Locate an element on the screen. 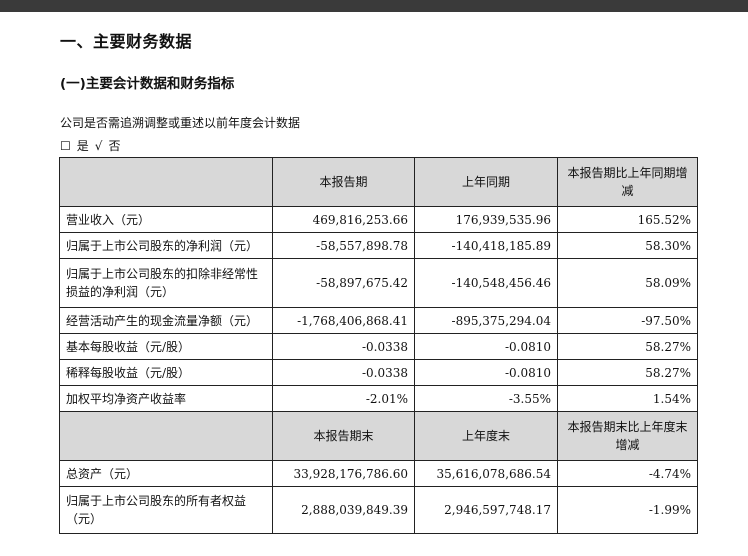  header-period-end: 本报告期末 is located at coordinates (343, 436).